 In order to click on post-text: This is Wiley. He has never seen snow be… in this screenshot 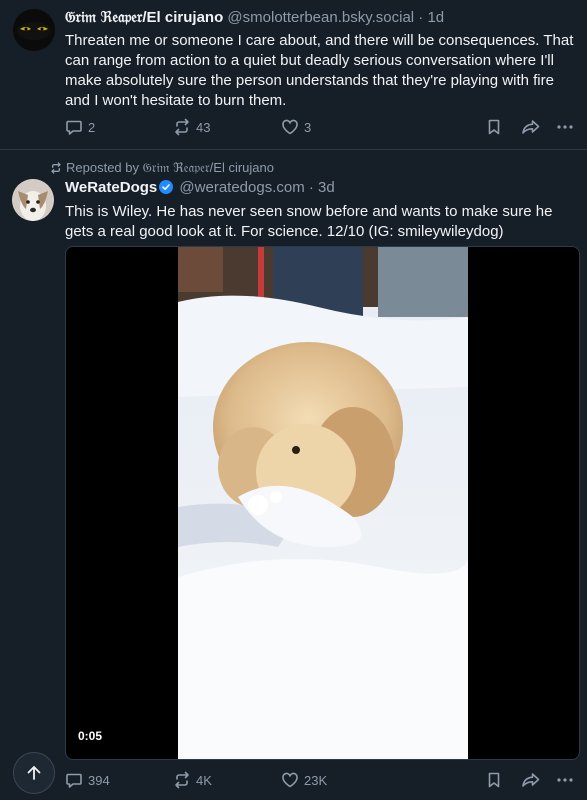, I will do `click(309, 221)`.